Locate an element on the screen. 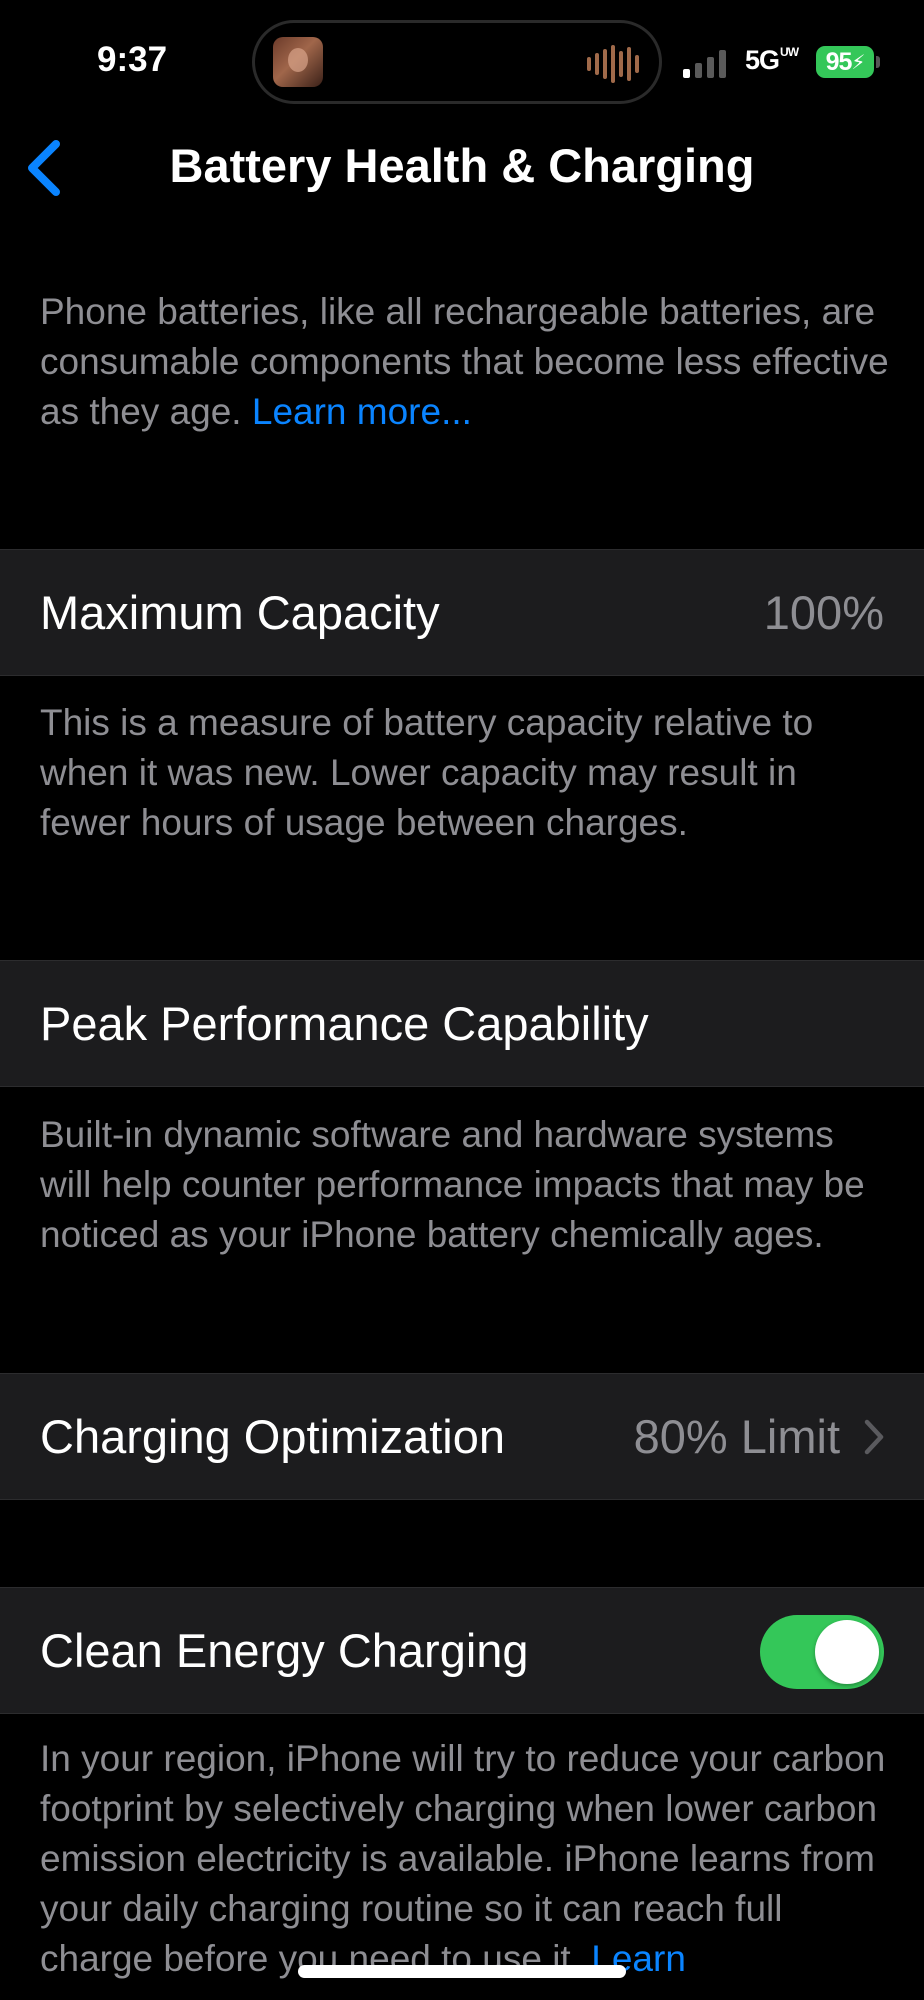  page-title: Battery Health & Charging is located at coordinates (462, 165).